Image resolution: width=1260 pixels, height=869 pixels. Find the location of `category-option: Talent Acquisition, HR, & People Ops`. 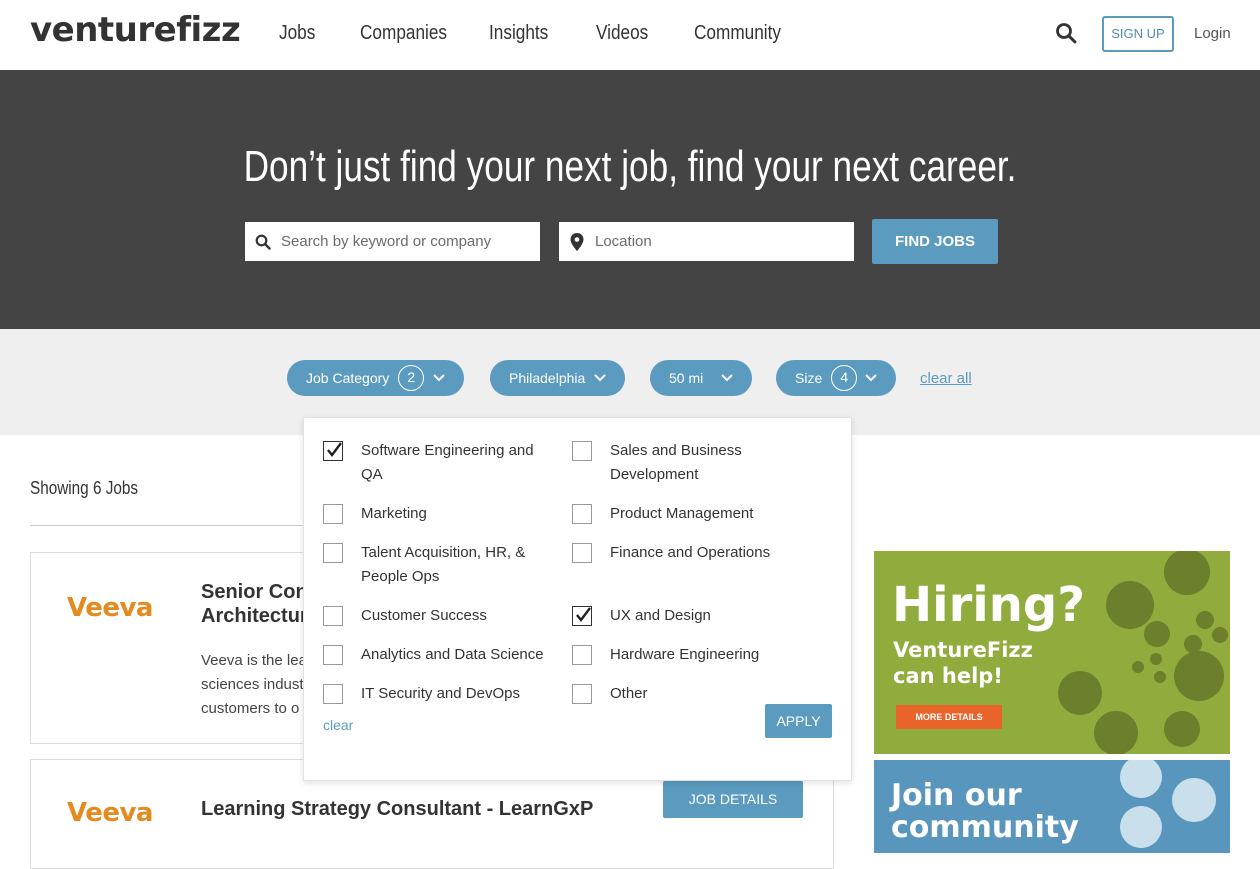

category-option: Talent Acquisition, HR, & People Ops is located at coordinates (437, 565).